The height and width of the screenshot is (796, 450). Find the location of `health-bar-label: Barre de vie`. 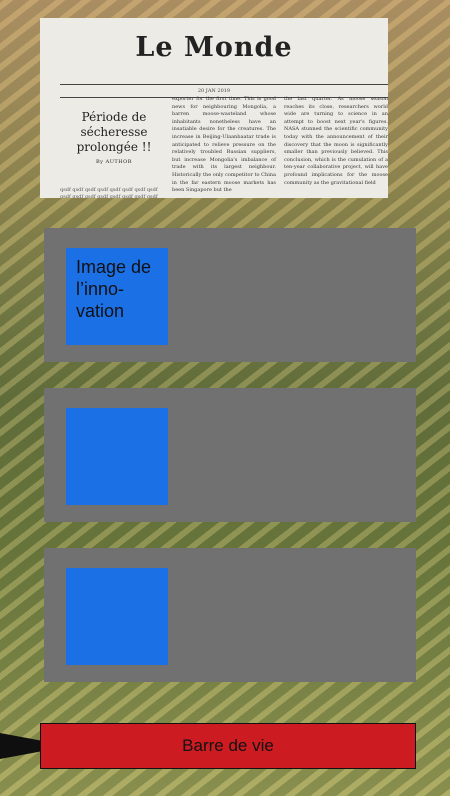

health-bar-label: Barre de vie is located at coordinates (228, 745).